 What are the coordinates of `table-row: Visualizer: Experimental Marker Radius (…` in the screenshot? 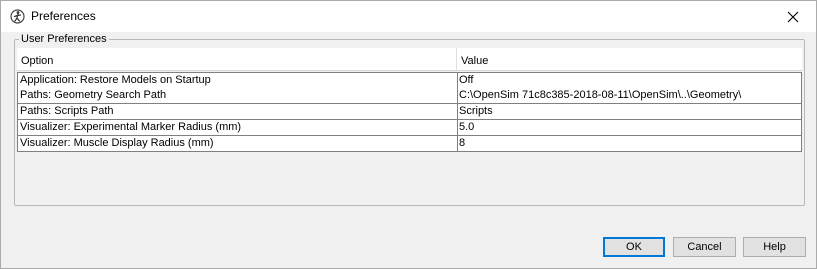 It's located at (409, 128).